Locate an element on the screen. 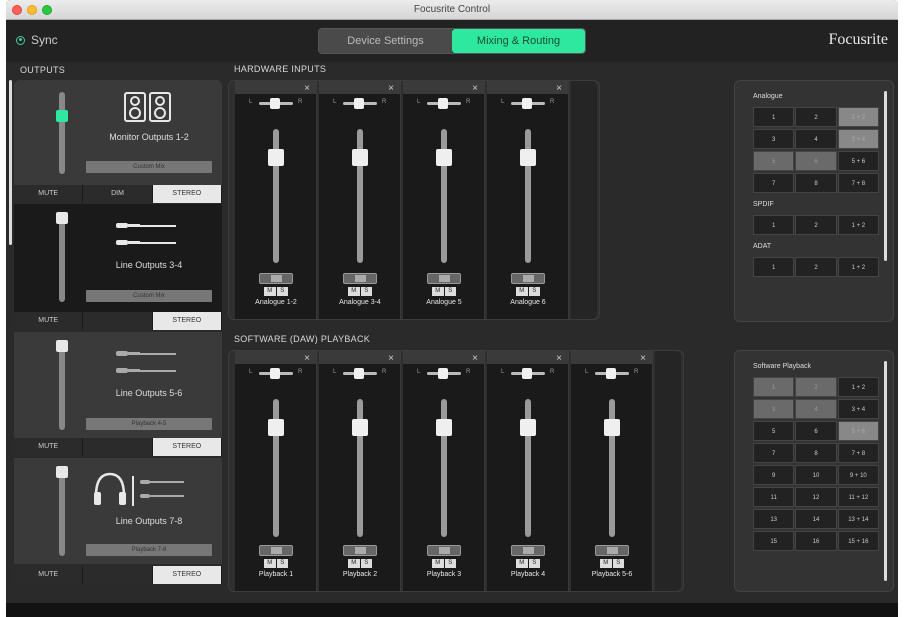 This screenshot has width=904, height=617. output-source-select: Playback 4-5 is located at coordinates (149, 424).